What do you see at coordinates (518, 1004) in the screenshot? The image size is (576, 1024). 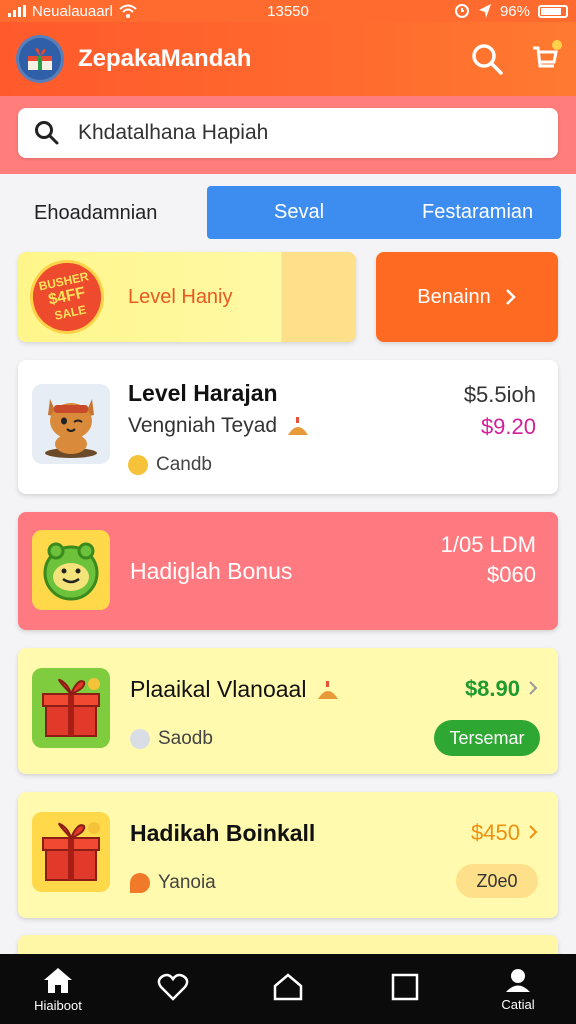 I see `nav-profile-label: Catial` at bounding box center [518, 1004].